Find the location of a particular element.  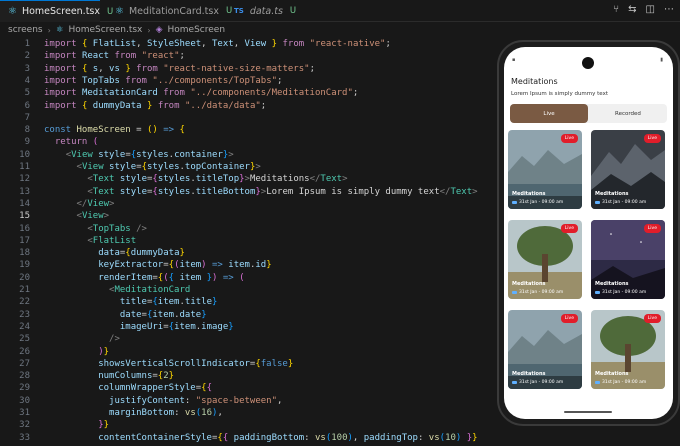

ts-icon: TS is located at coordinates (239, 11).